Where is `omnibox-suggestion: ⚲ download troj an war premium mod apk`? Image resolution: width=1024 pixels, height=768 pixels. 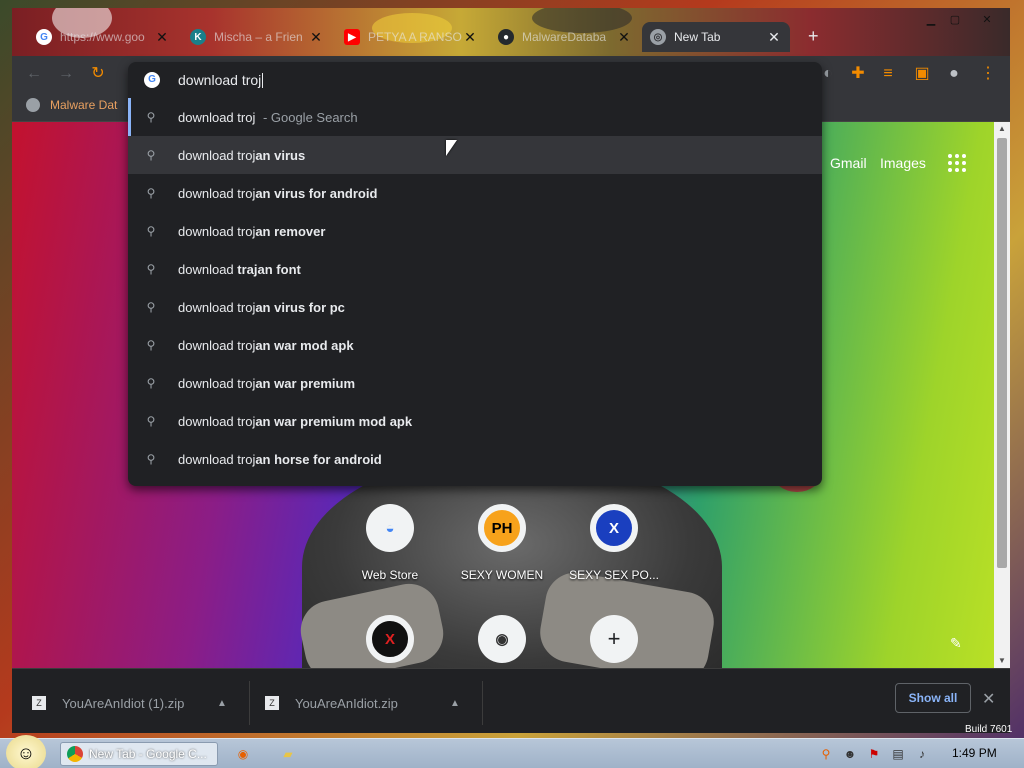
omnibox-suggestion: ⚲ download troj an war premium mod apk is located at coordinates (475, 421).